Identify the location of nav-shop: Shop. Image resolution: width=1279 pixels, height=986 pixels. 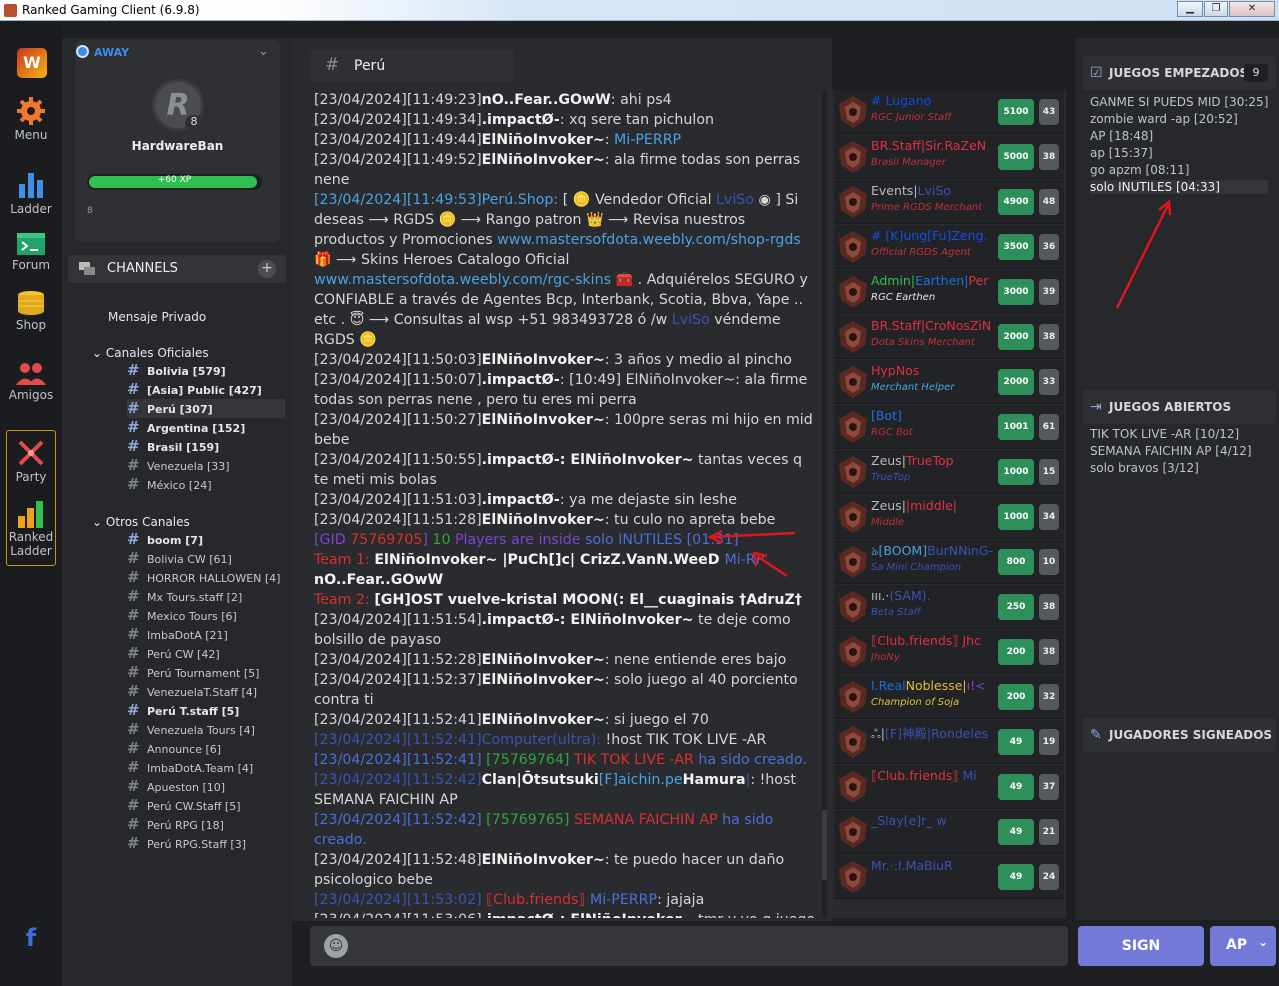
(31, 311).